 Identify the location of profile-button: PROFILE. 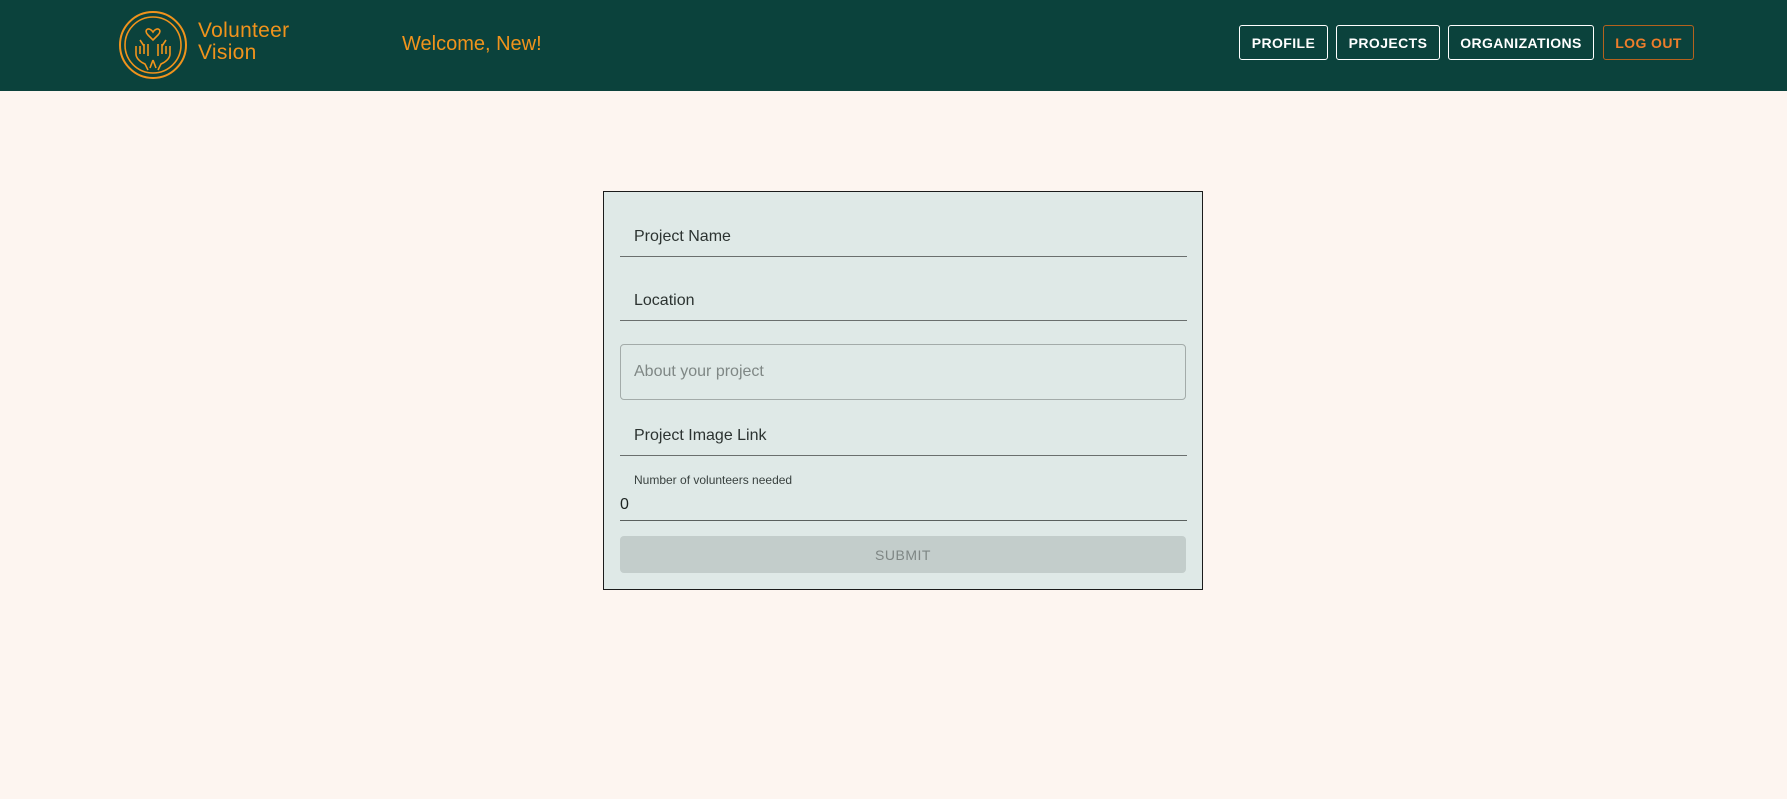
(1283, 42).